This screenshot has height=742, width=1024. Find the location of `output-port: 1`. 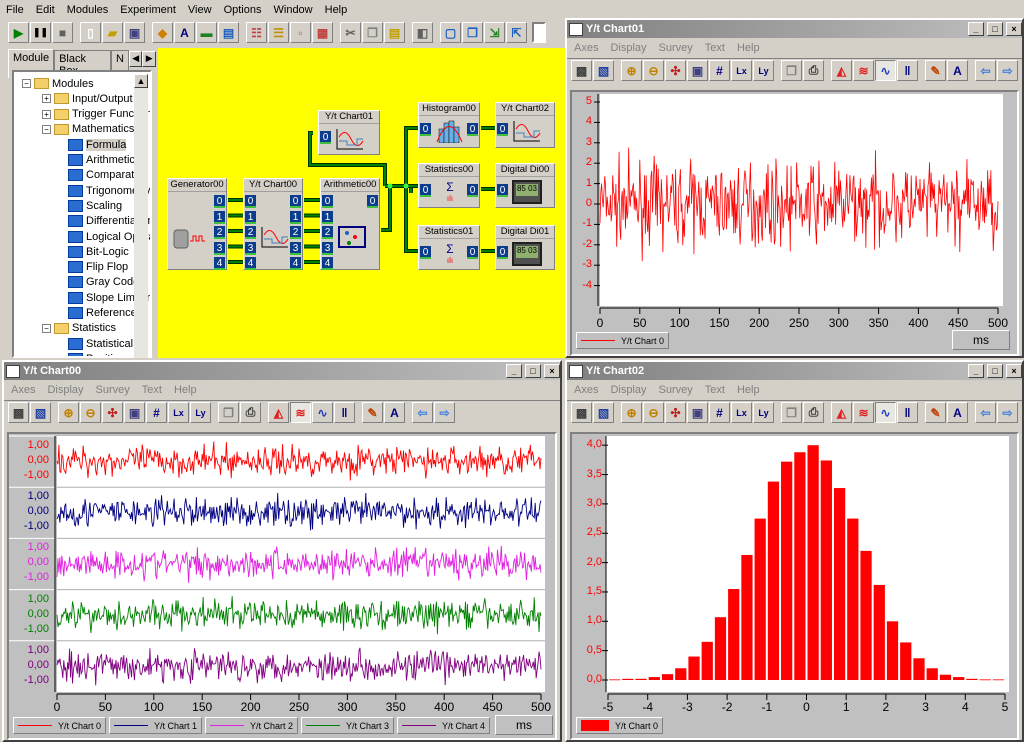

output-port: 1 is located at coordinates (295, 217).